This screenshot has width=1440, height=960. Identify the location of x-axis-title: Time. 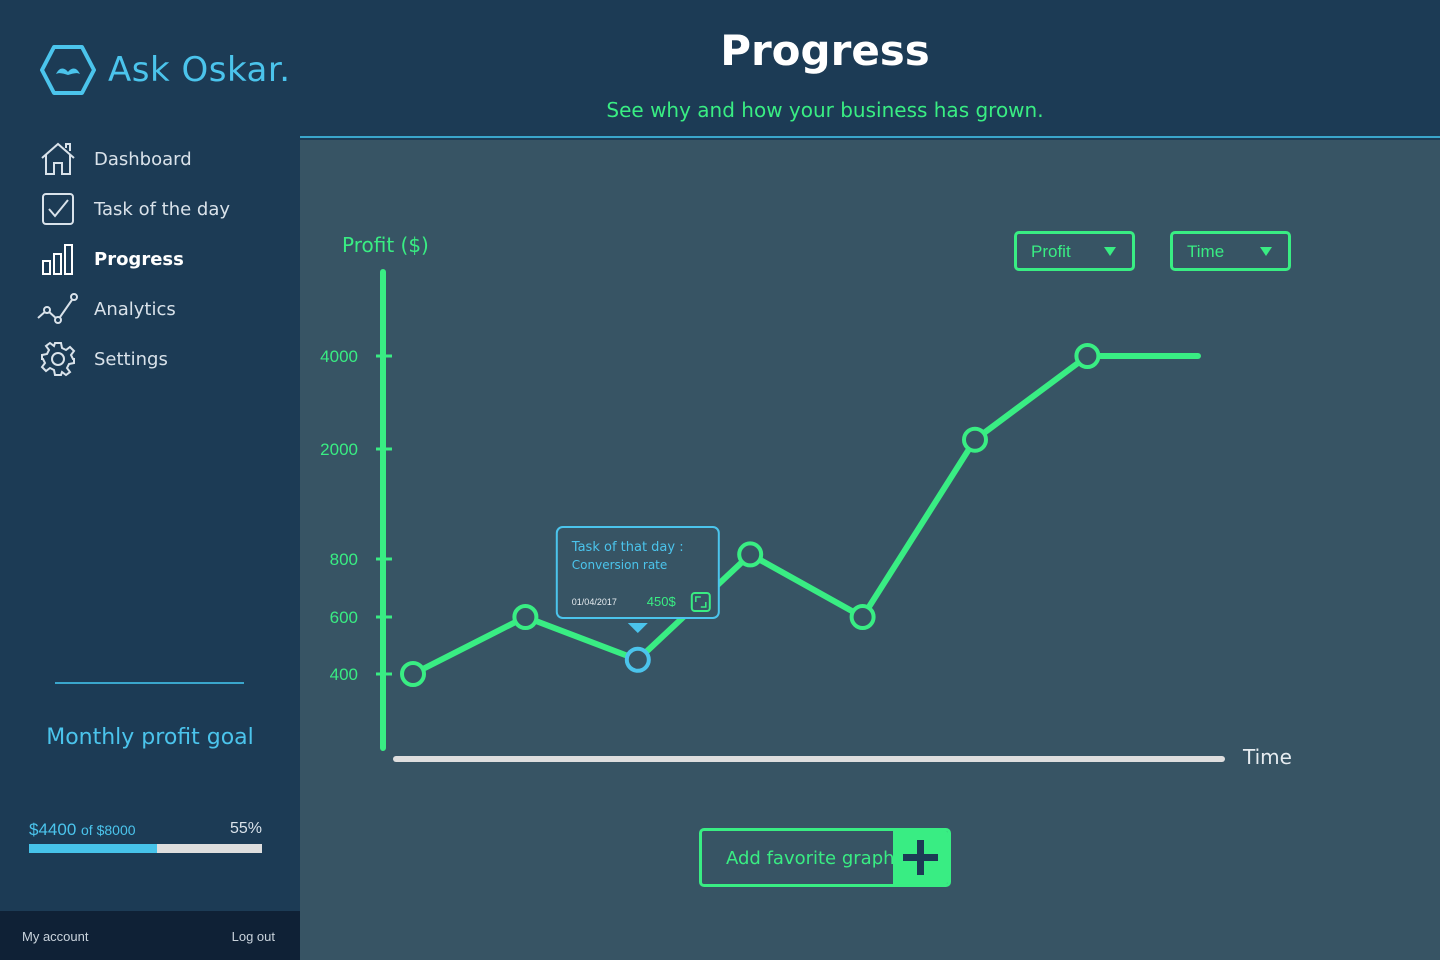
(1267, 757).